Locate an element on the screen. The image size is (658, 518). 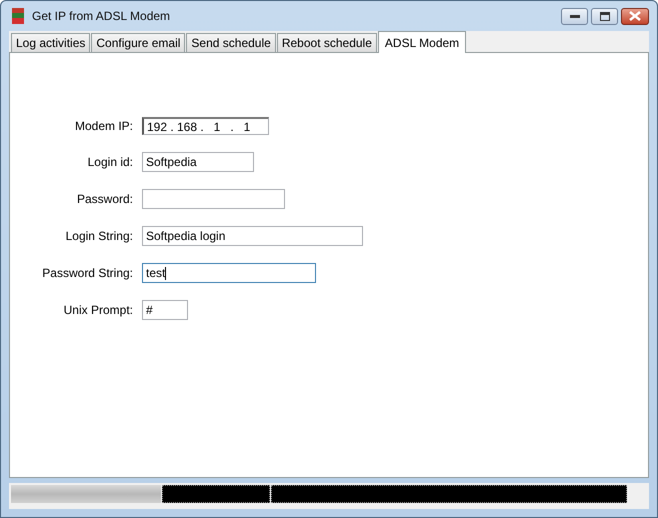
field-label: Password String: is located at coordinates (87, 273).